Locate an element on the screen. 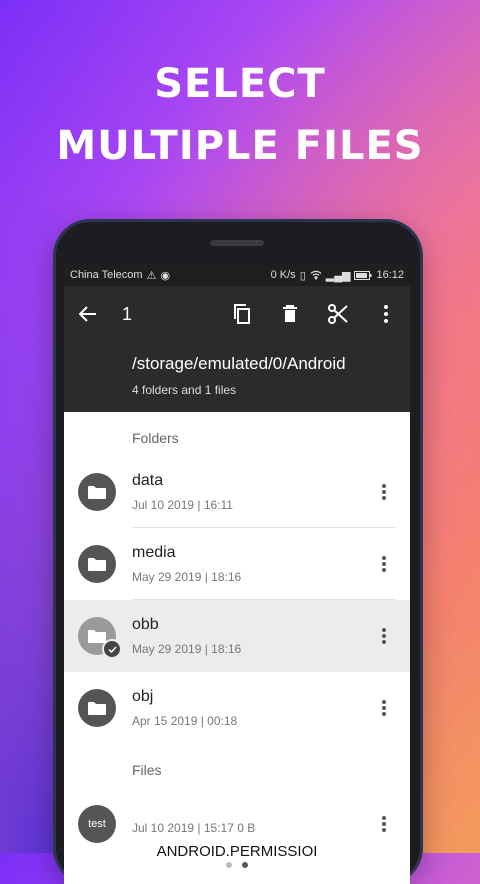 The width and height of the screenshot is (480, 884). clock: 16:12 is located at coordinates (390, 275).